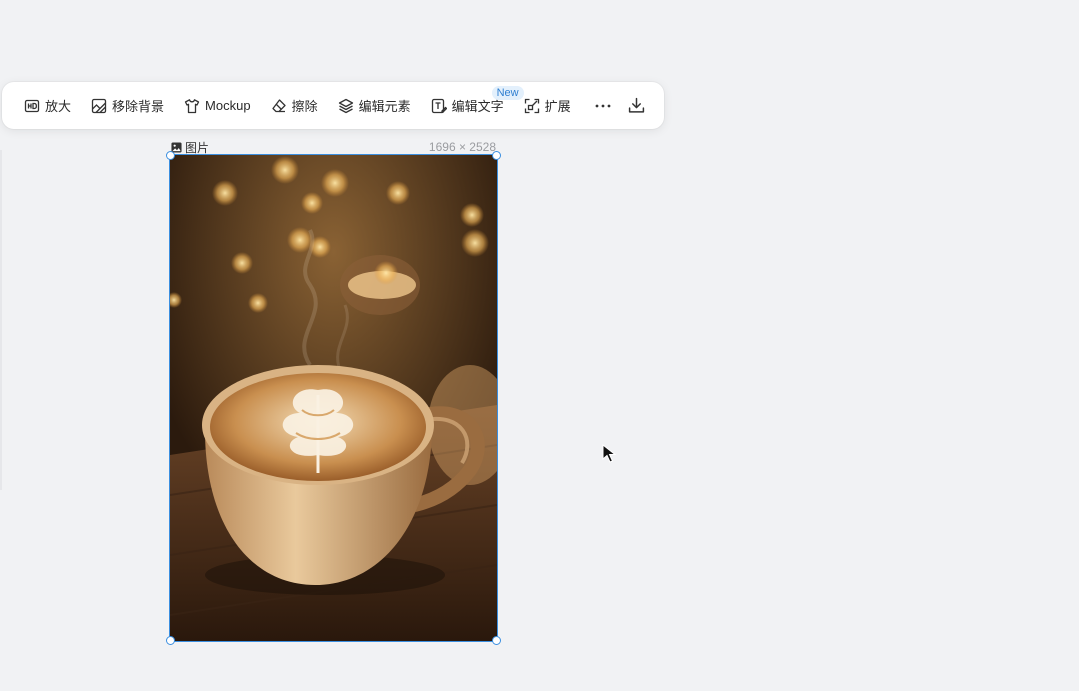 The height and width of the screenshot is (691, 1079). I want to click on resize-handle-top-left, so click(170, 155).